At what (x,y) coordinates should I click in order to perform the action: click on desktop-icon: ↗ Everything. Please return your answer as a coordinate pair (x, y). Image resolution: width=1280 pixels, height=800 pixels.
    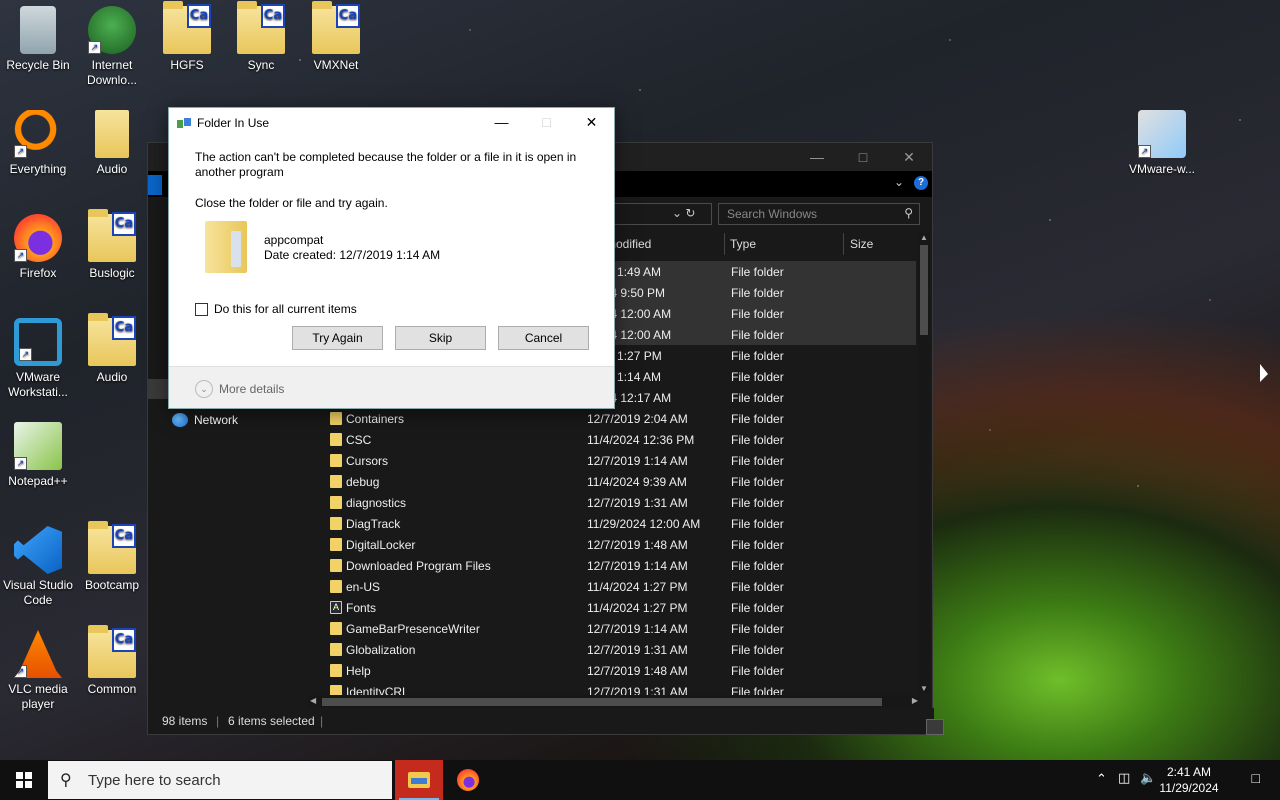
    Looking at the image, I should click on (38, 143).